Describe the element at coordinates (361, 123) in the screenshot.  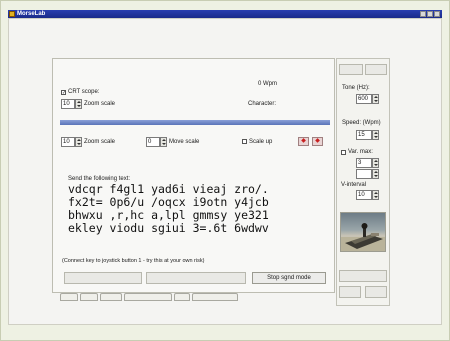
I see `speed-label: Speed: (Wpm)` at that location.